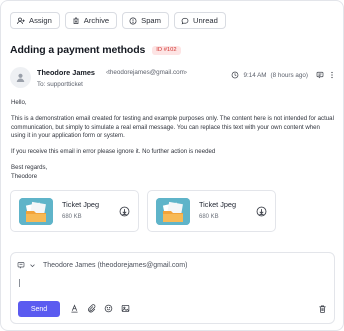 This screenshot has height=331, width=344. I want to click on action-toolbar: Assign Archive Spam Unread, so click(118, 20).